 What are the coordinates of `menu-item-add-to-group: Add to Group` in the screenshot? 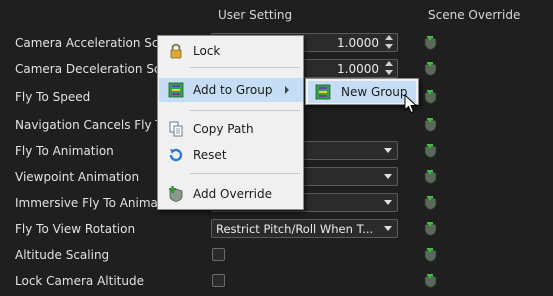 It's located at (231, 90).